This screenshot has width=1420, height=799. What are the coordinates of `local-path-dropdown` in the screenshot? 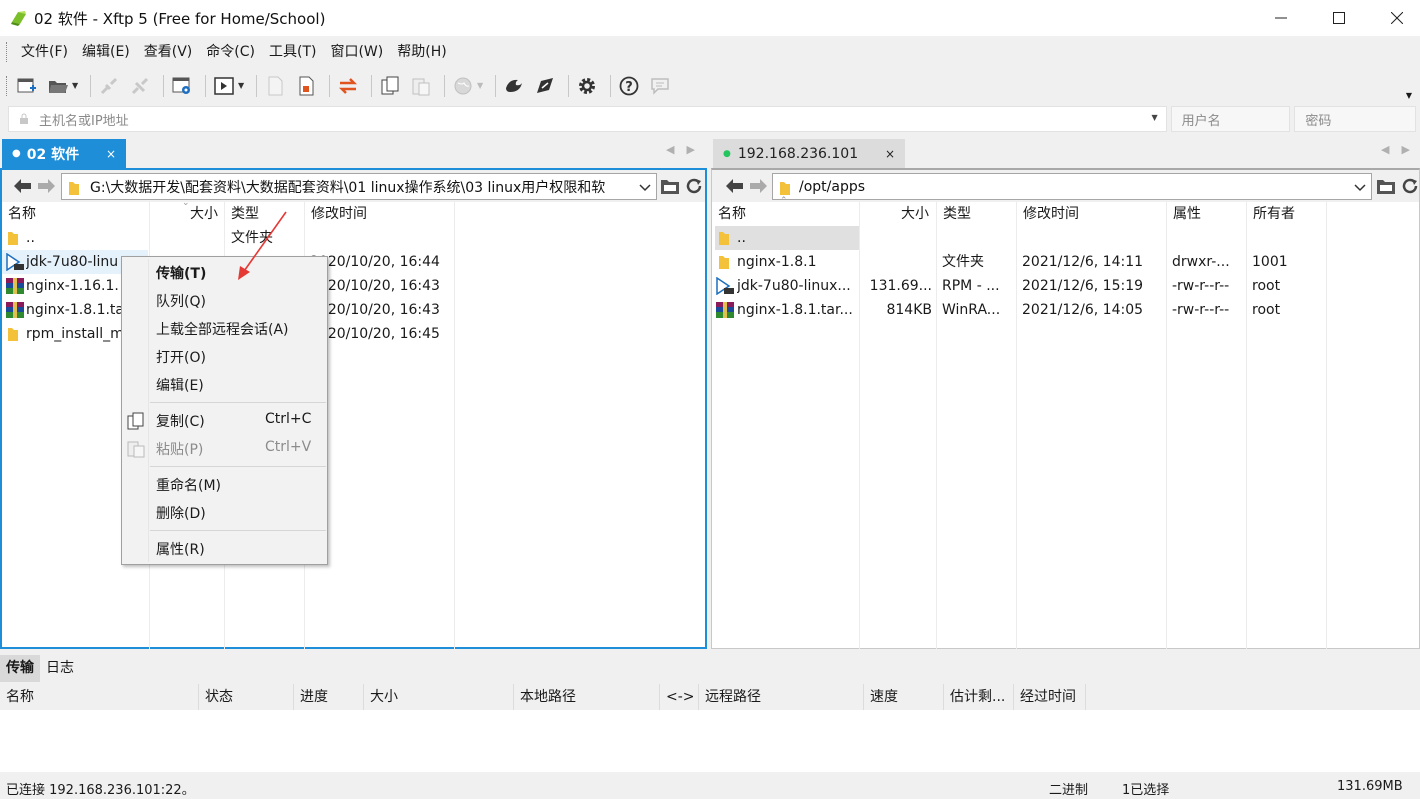 It's located at (645, 187).